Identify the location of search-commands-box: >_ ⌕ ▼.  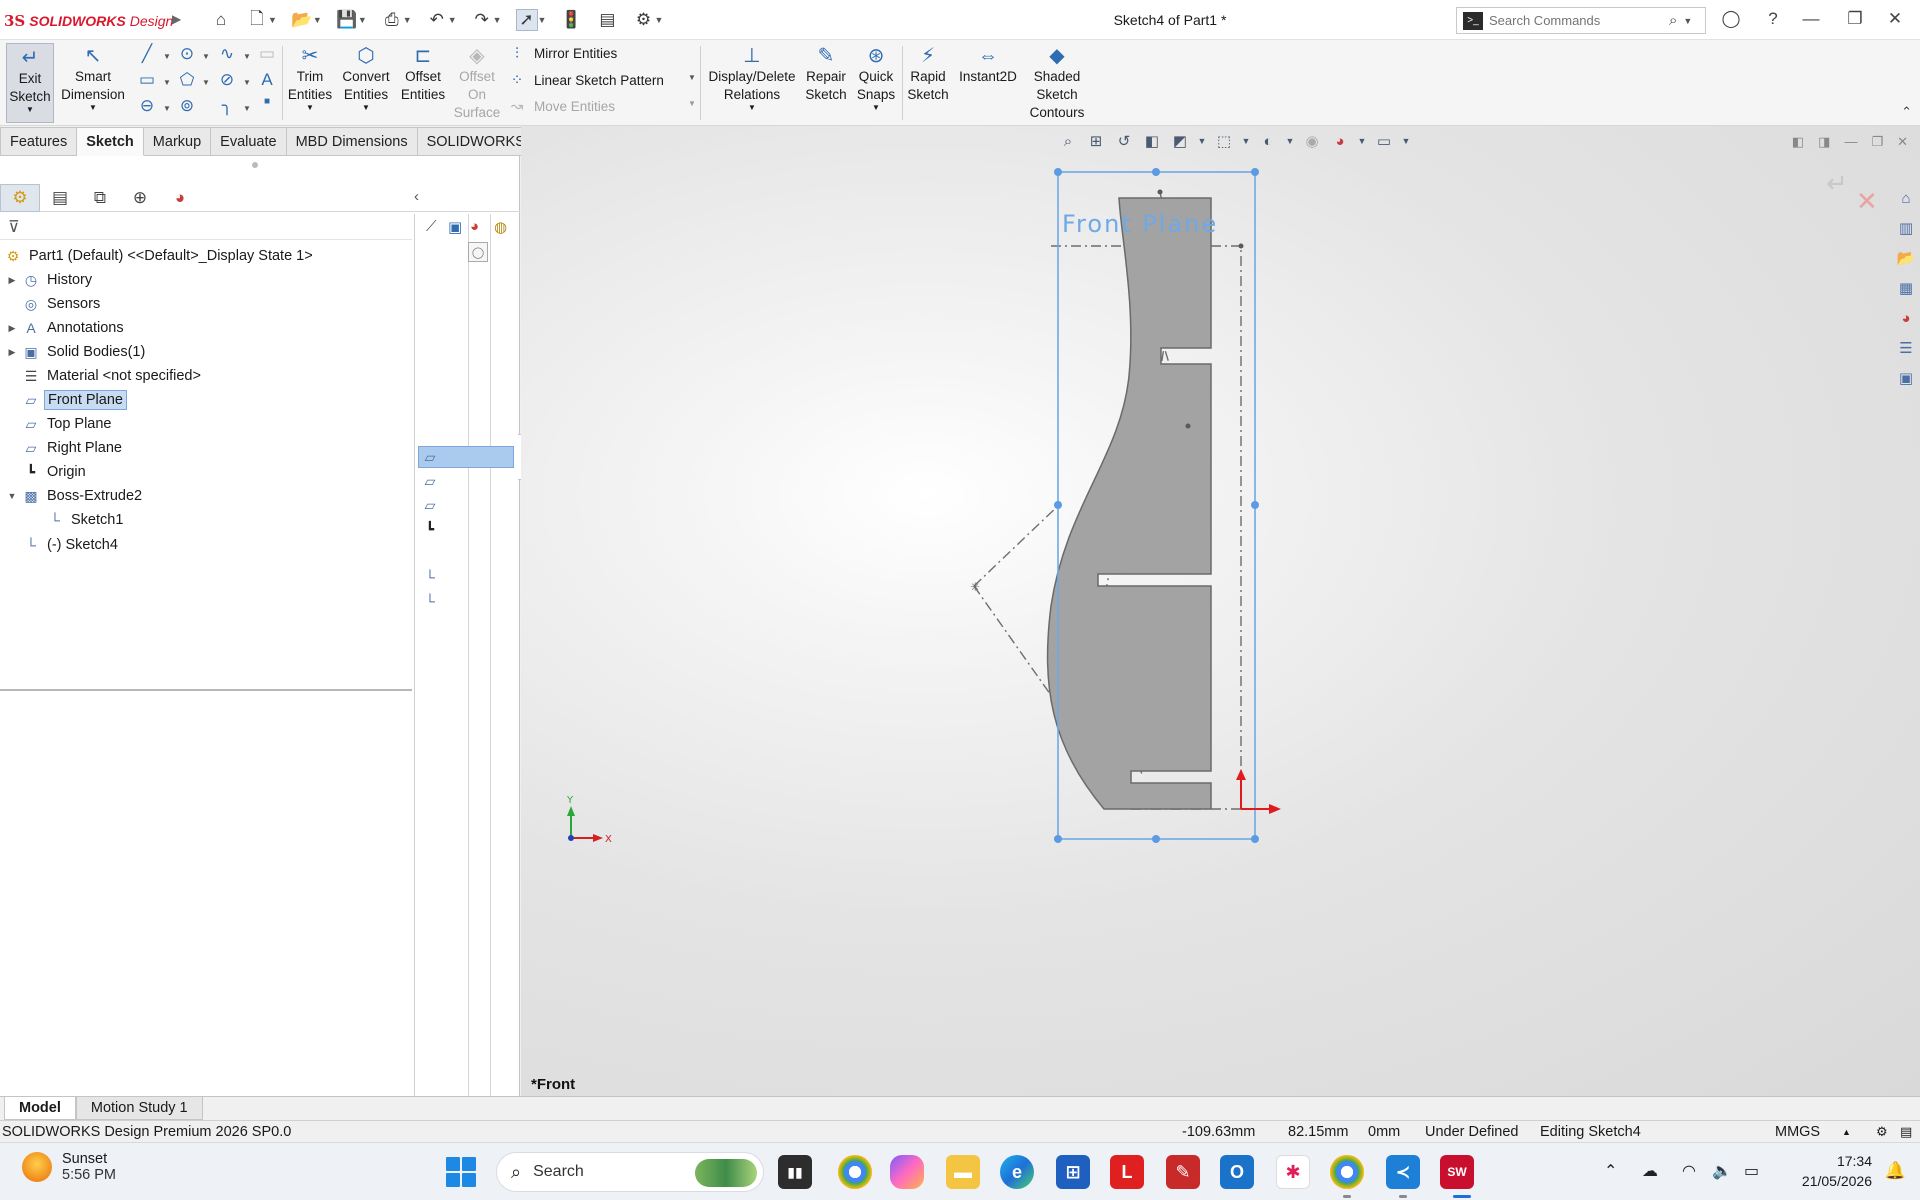
(1581, 20).